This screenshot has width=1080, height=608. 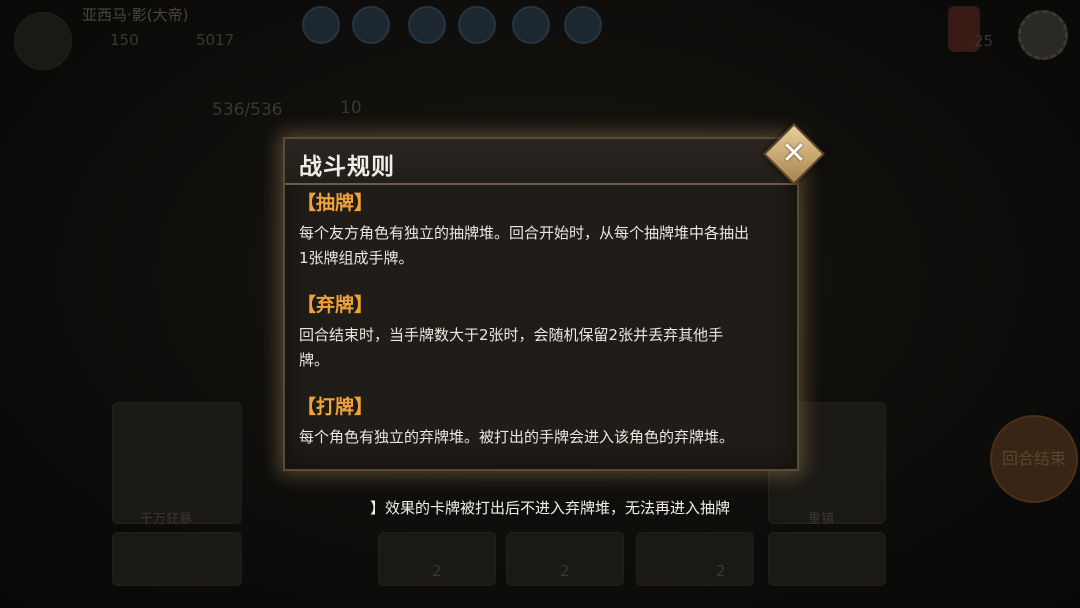 I want to click on gem-count: 5017, so click(x=215, y=40).